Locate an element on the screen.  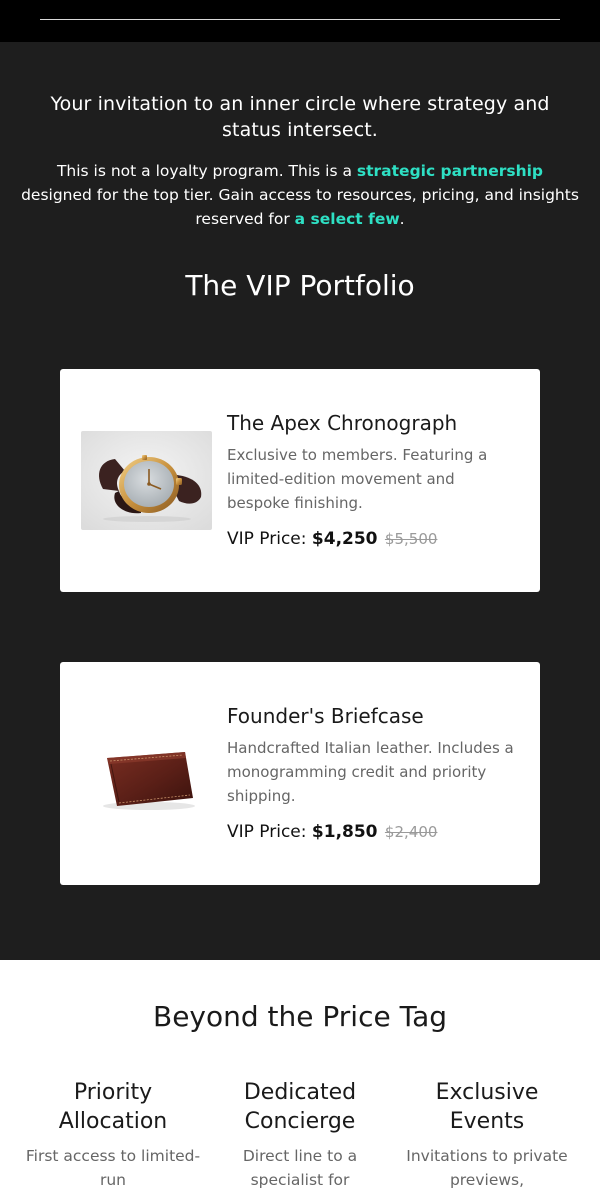
highlight-strategic-partnership: strategic partnership is located at coordinates (450, 171).